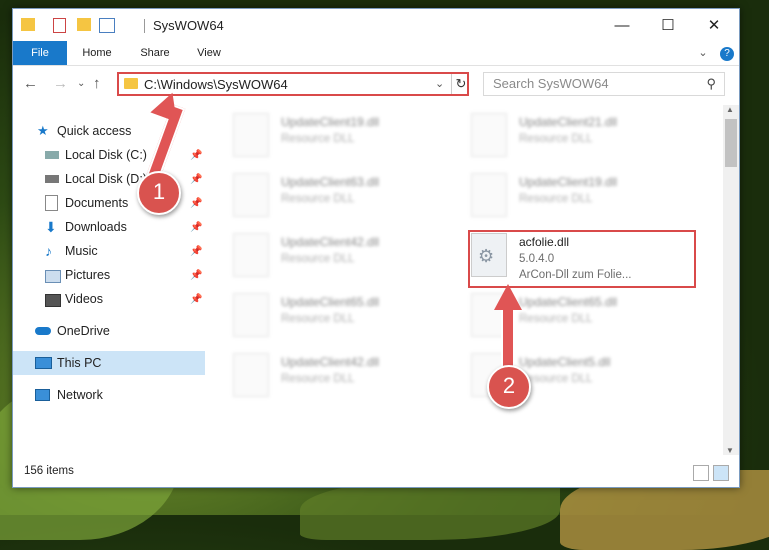 The height and width of the screenshot is (550, 769). Describe the element at coordinates (568, 182) in the screenshot. I see `file-name: UpdateClient19.dll` at that location.